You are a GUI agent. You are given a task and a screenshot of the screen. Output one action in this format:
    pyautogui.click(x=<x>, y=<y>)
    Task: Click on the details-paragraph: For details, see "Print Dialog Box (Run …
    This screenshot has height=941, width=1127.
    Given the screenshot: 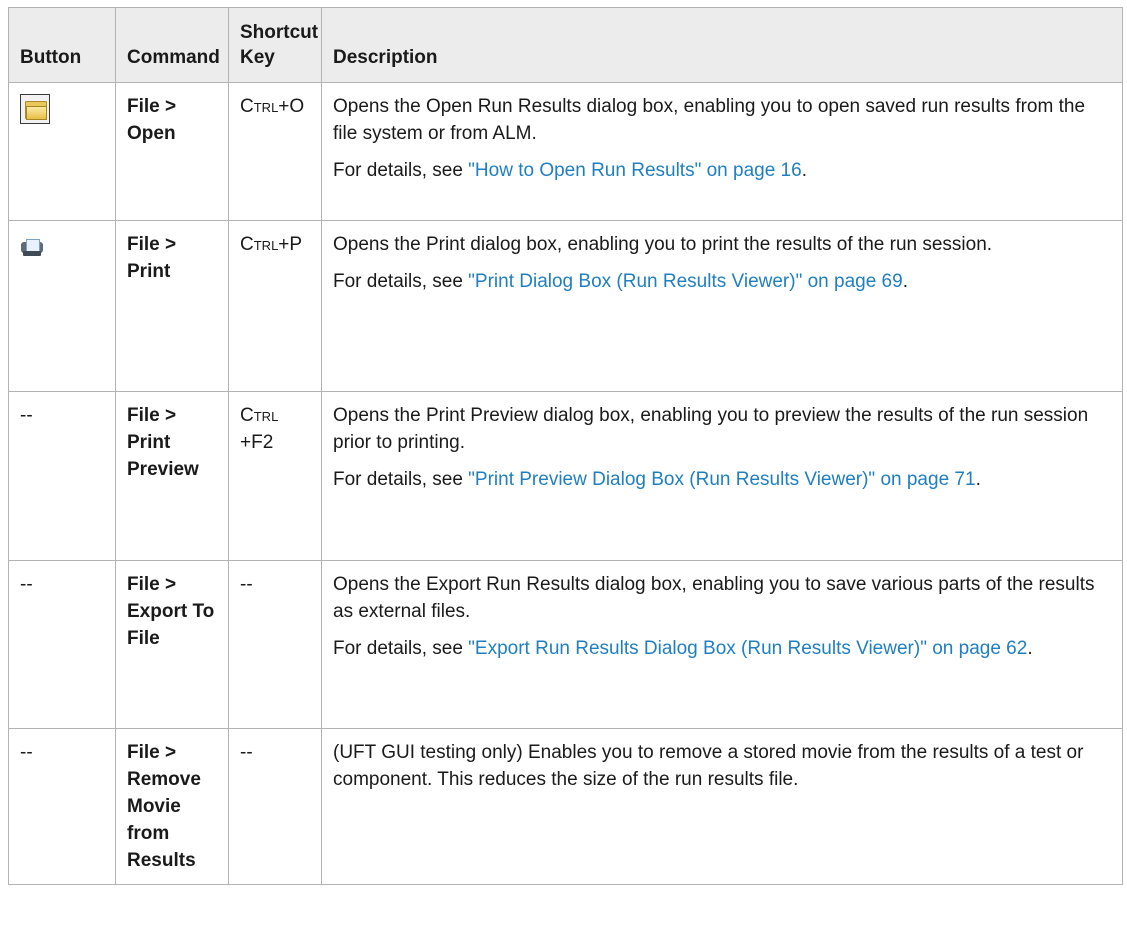 What is the action you would take?
    pyautogui.click(x=723, y=281)
    